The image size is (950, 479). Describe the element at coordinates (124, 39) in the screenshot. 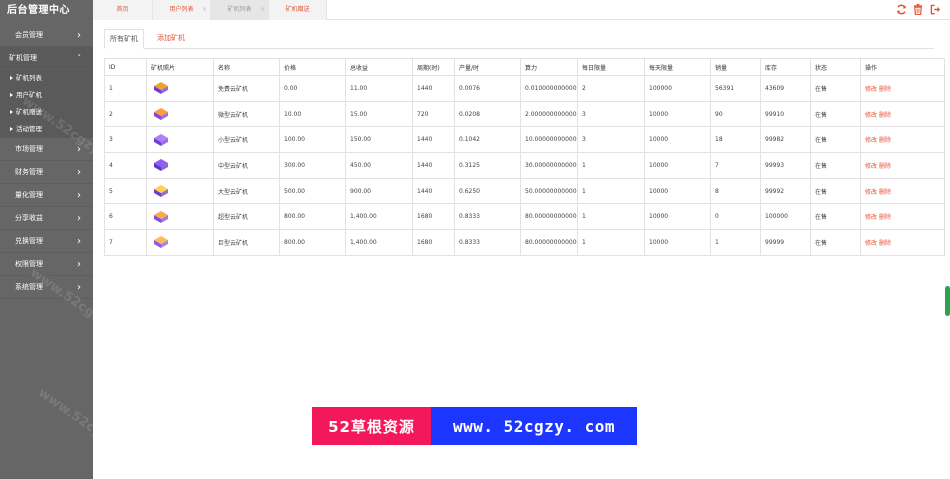

I see `tab-all-miners: 所有矿机` at that location.